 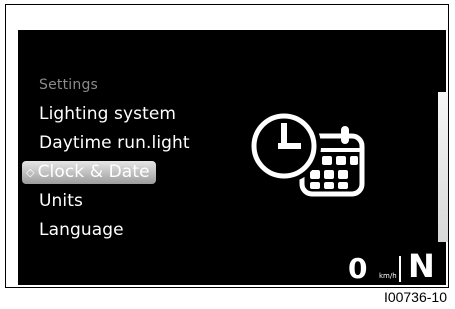 What do you see at coordinates (284, 146) in the screenshot?
I see `clock-face-icon` at bounding box center [284, 146].